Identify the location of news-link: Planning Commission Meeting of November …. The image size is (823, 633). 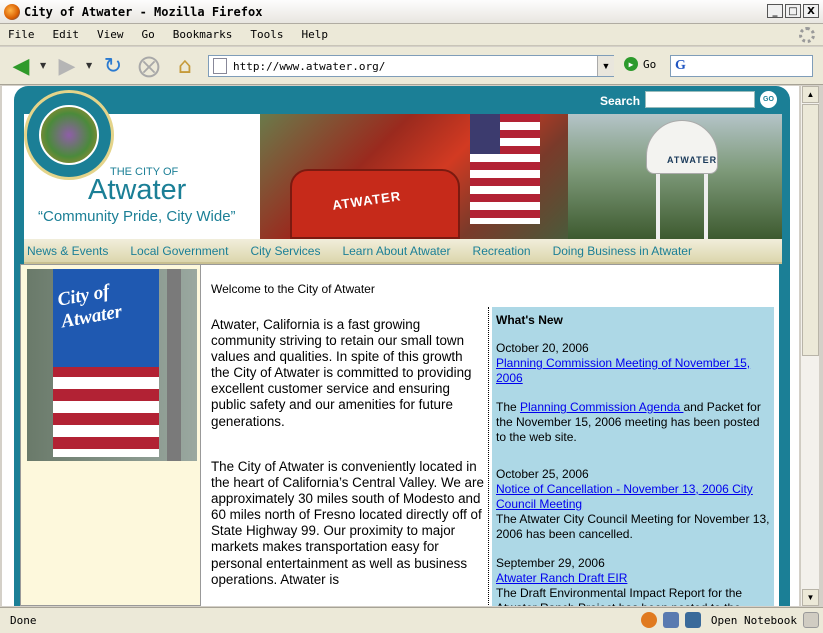
(623, 370).